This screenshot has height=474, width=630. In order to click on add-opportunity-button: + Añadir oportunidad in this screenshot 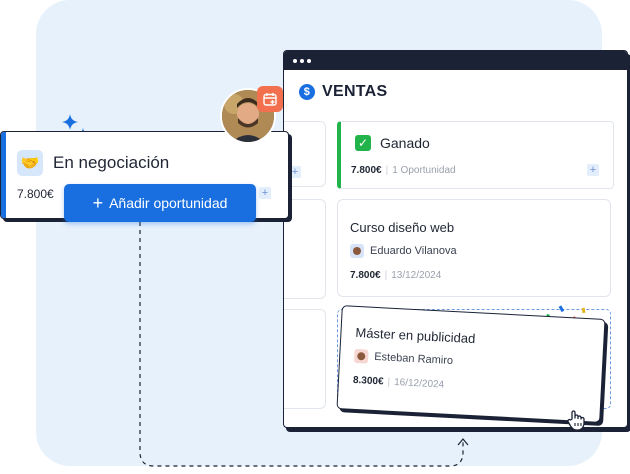, I will do `click(160, 203)`.